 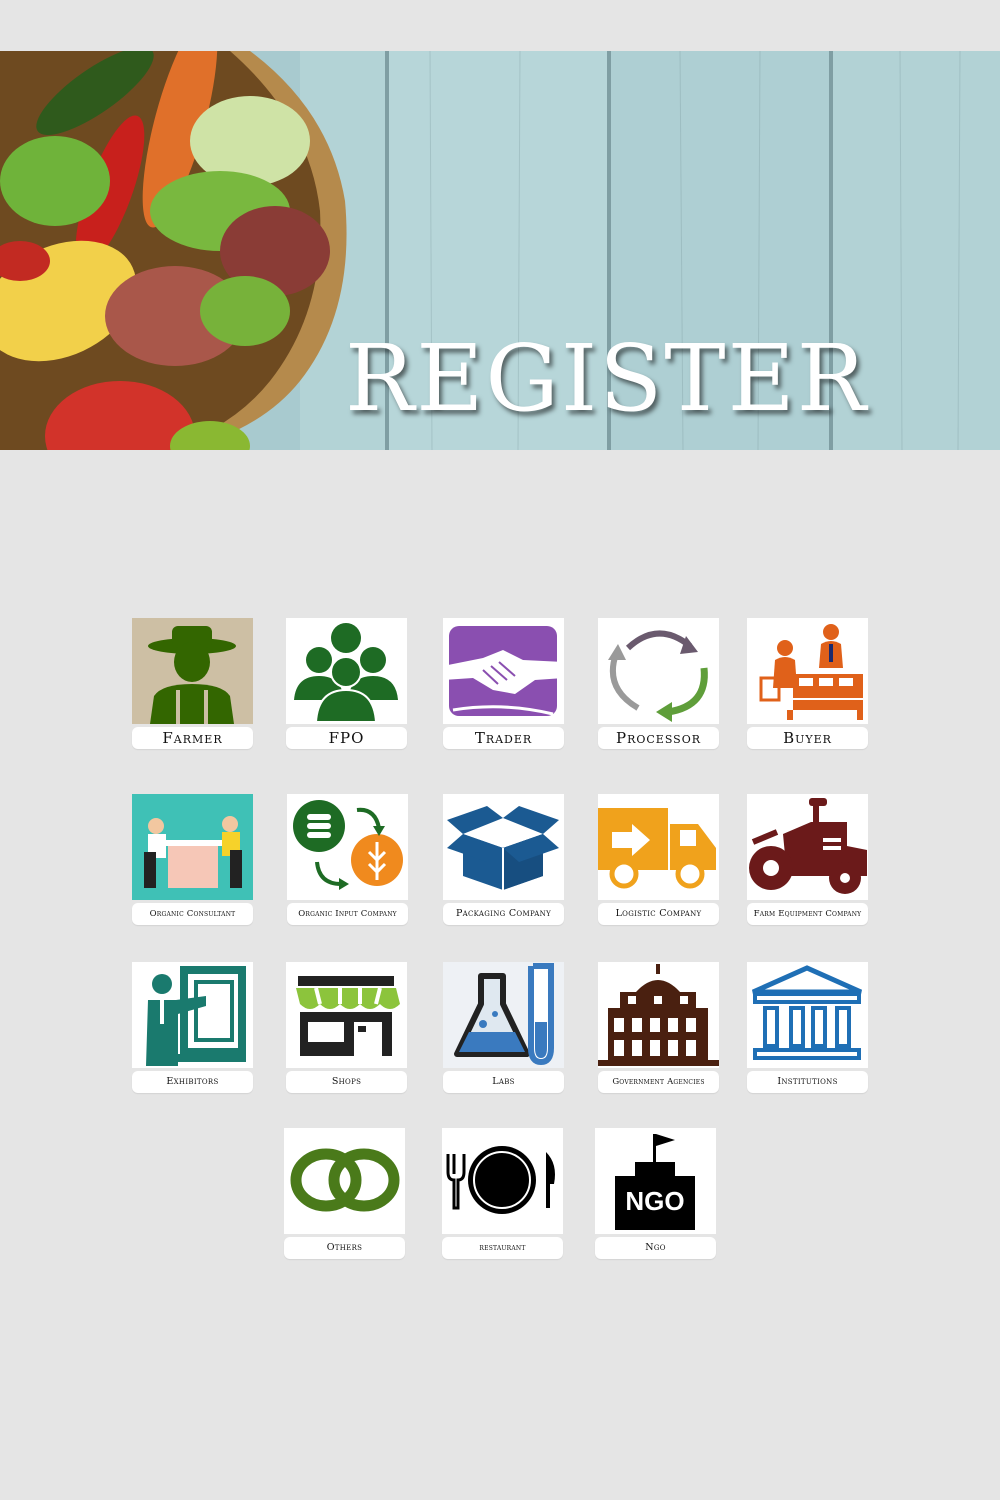 What do you see at coordinates (344, 1248) in the screenshot?
I see `tile-label: Others` at bounding box center [344, 1248].